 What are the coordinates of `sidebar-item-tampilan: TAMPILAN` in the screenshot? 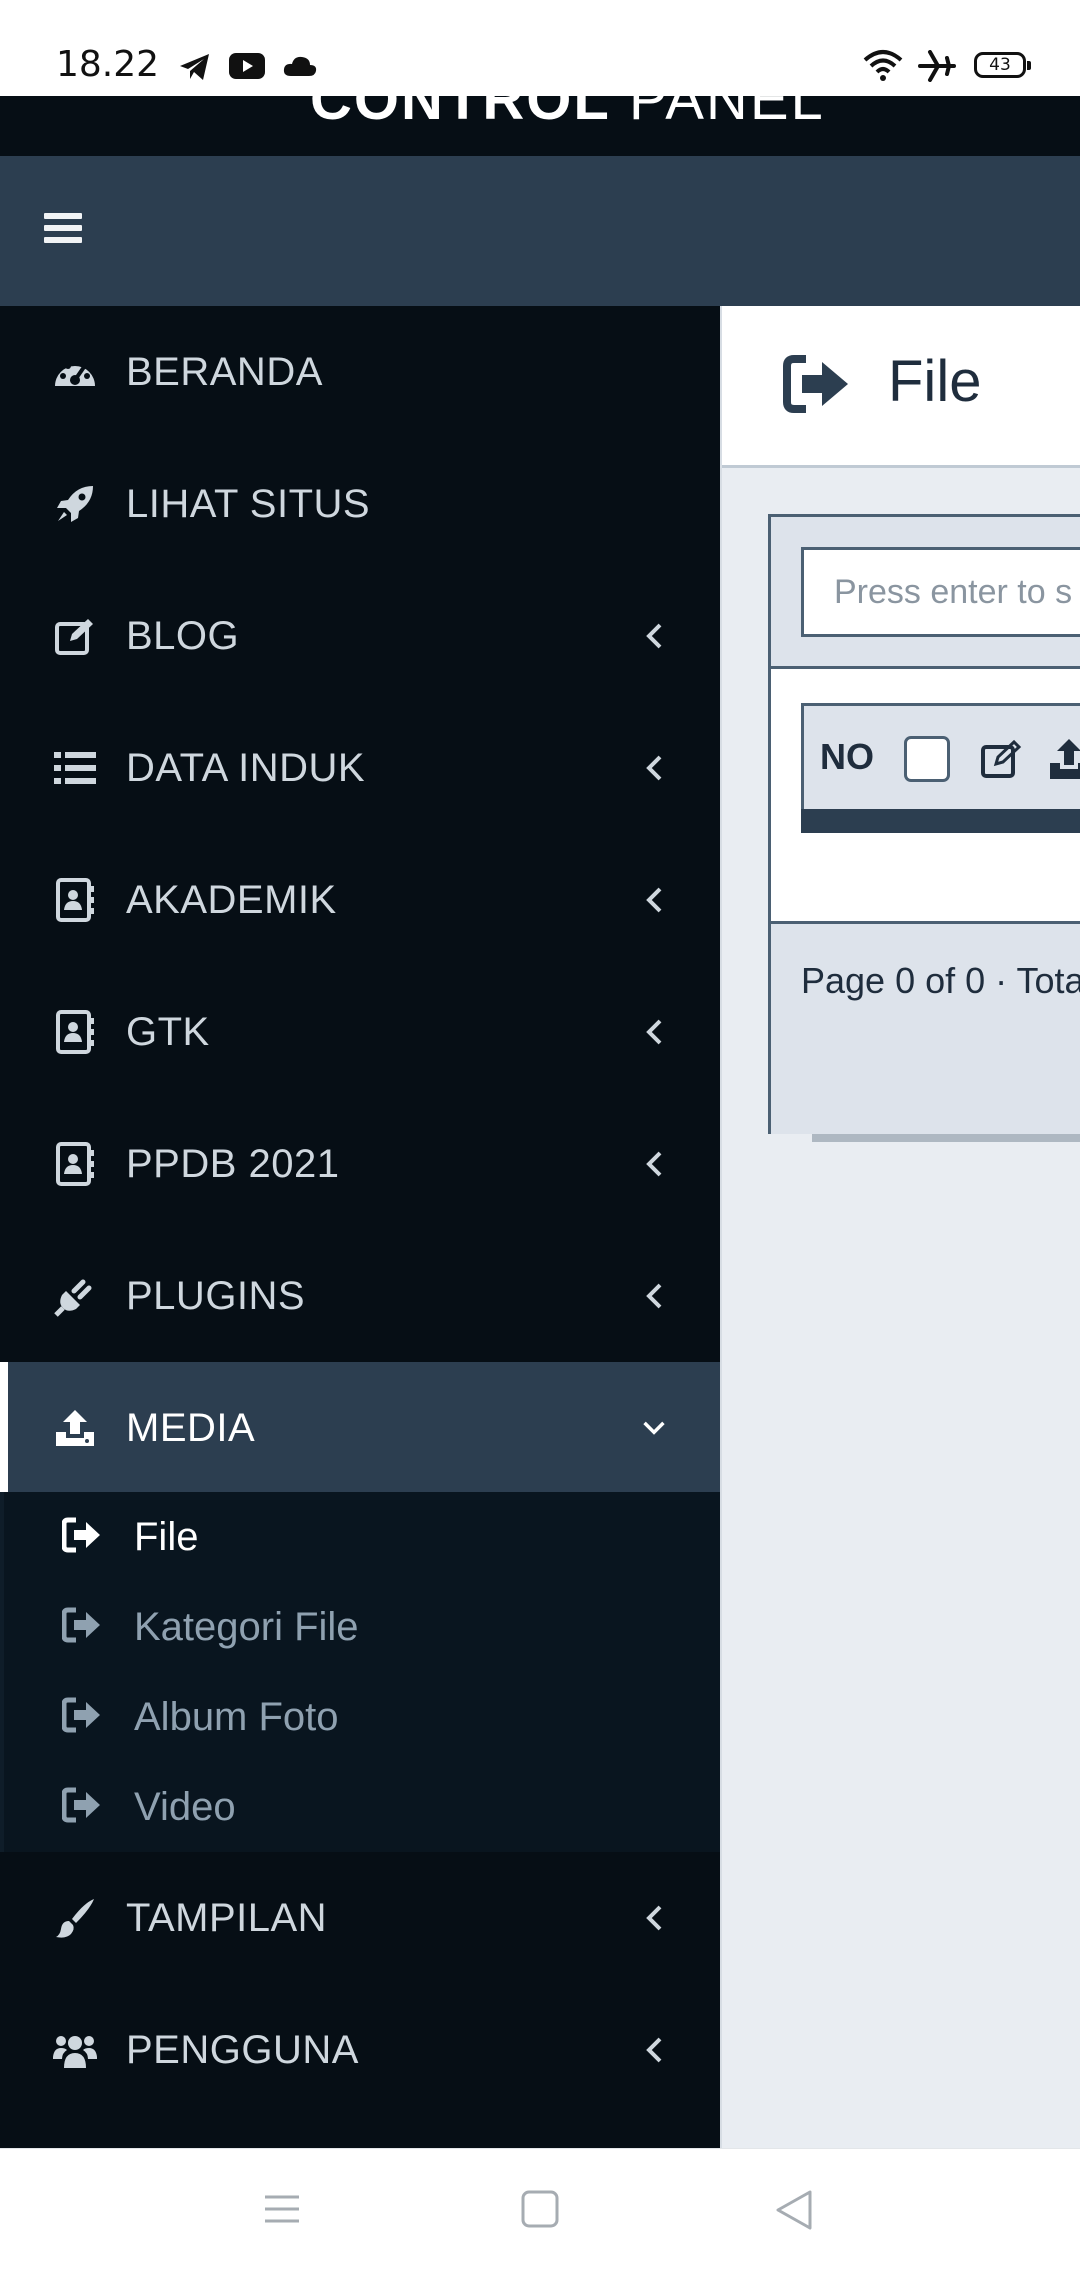 It's located at (360, 1918).